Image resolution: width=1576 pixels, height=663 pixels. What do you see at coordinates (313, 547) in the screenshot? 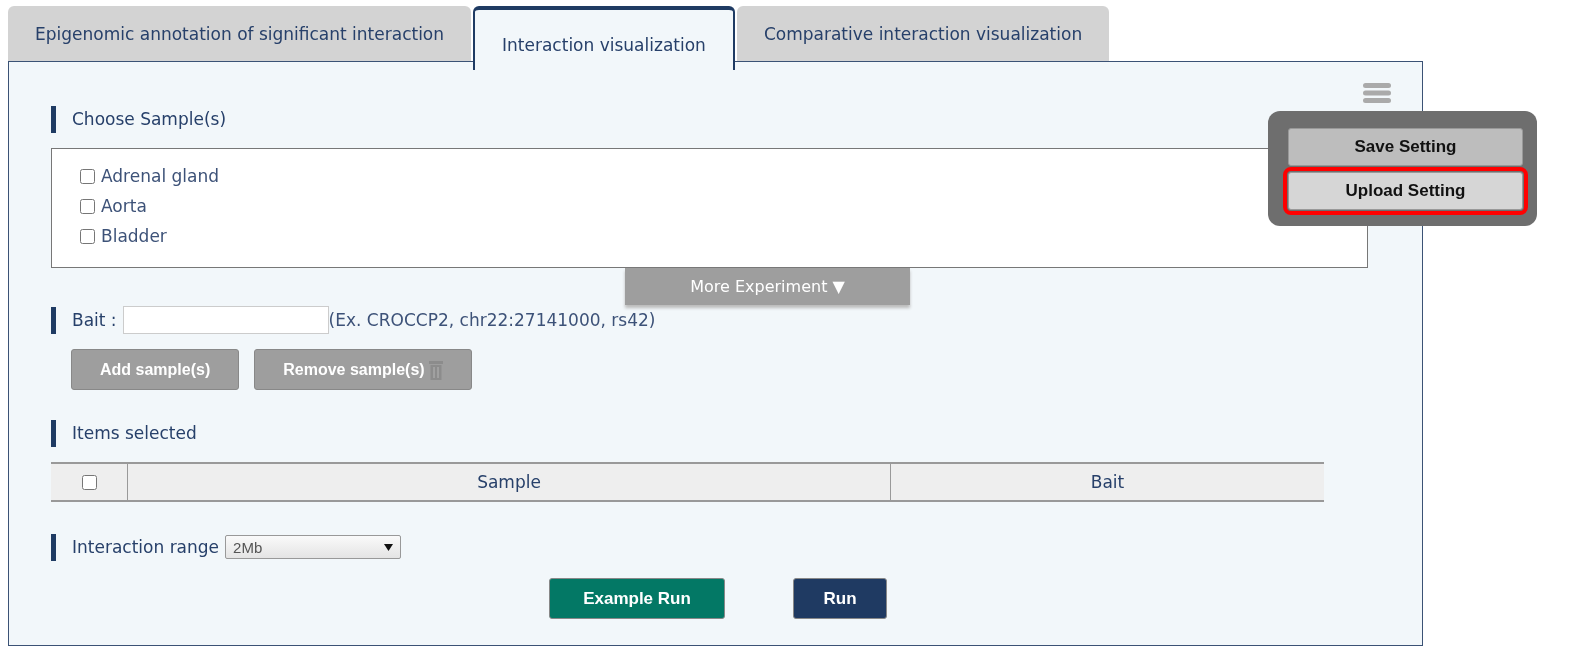
I see `range-select: 2Mb` at bounding box center [313, 547].